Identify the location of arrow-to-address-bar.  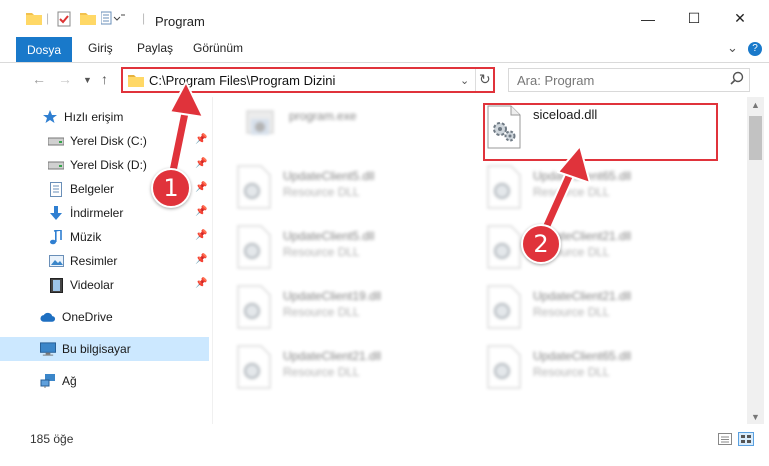
(185, 131).